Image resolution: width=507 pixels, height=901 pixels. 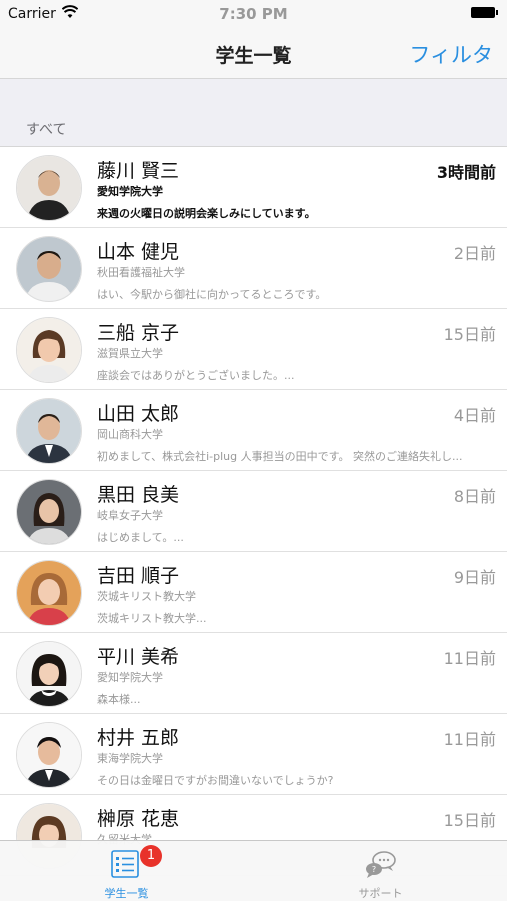 I want to click on tab-student-list: 1 学生一覧, so click(x=126, y=871).